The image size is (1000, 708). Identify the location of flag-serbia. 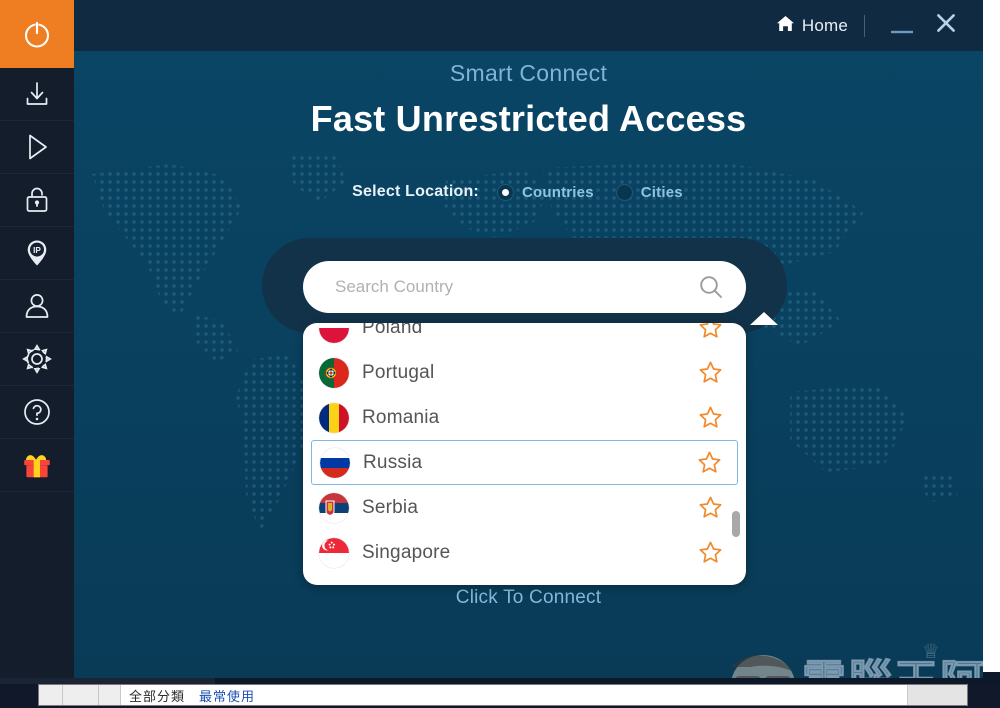
(334, 507).